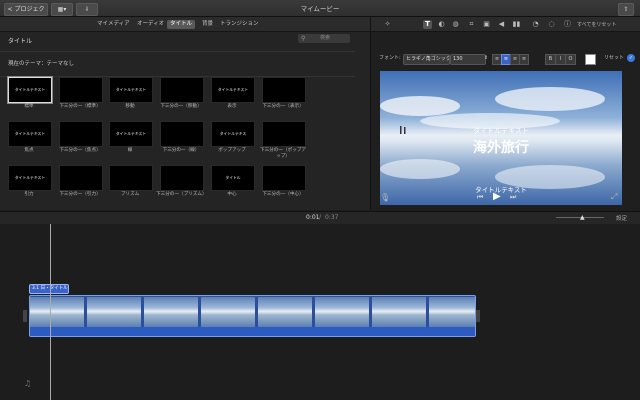 Image resolution: width=640 pixels, height=400 pixels. What do you see at coordinates (570, 59) in the screenshot?
I see `outline-button: O` at bounding box center [570, 59].